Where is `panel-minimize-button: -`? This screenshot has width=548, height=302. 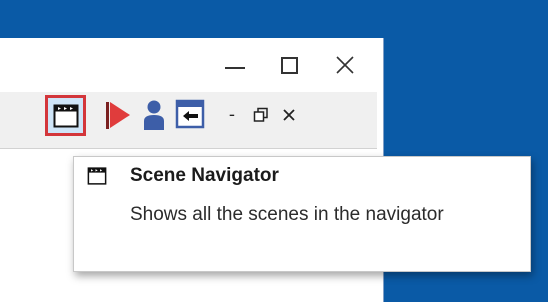 panel-minimize-button: - is located at coordinates (232, 115).